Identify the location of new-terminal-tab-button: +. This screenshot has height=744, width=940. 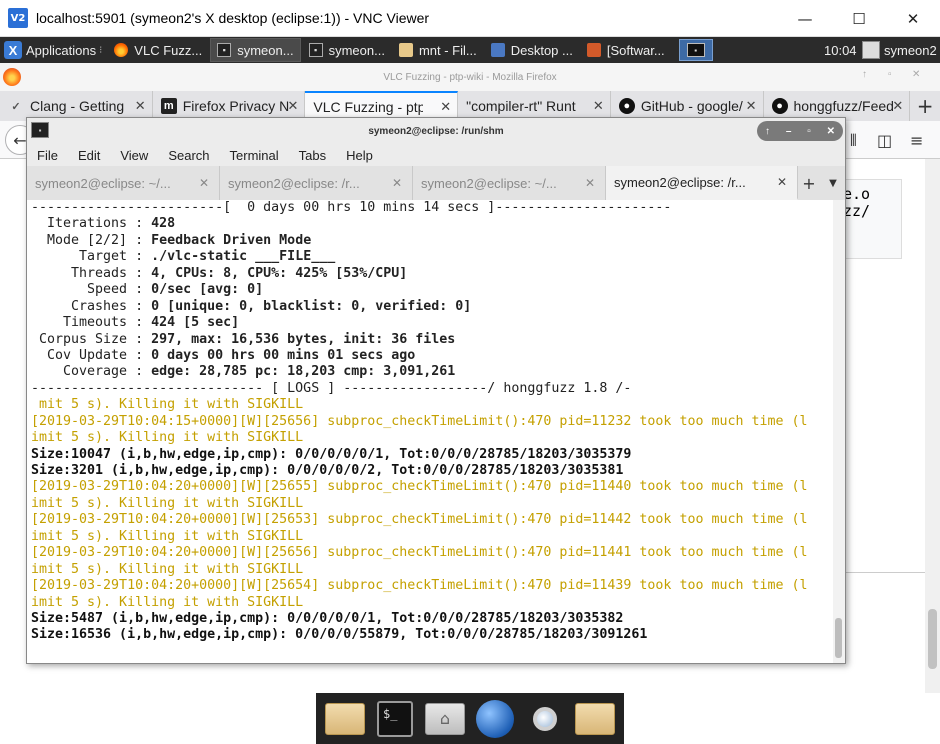
(809, 183).